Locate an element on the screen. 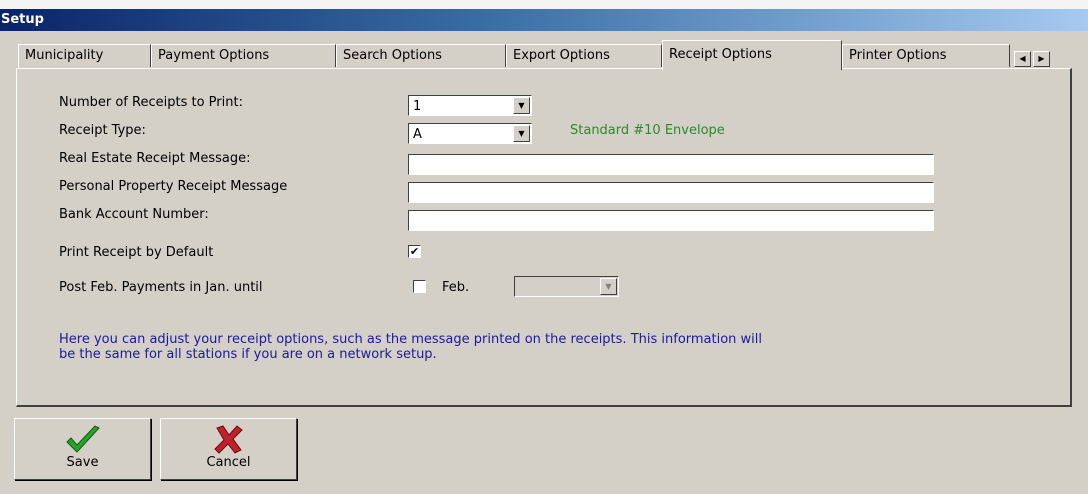  receipt-type-note: Standard #10 Envelope is located at coordinates (647, 130).